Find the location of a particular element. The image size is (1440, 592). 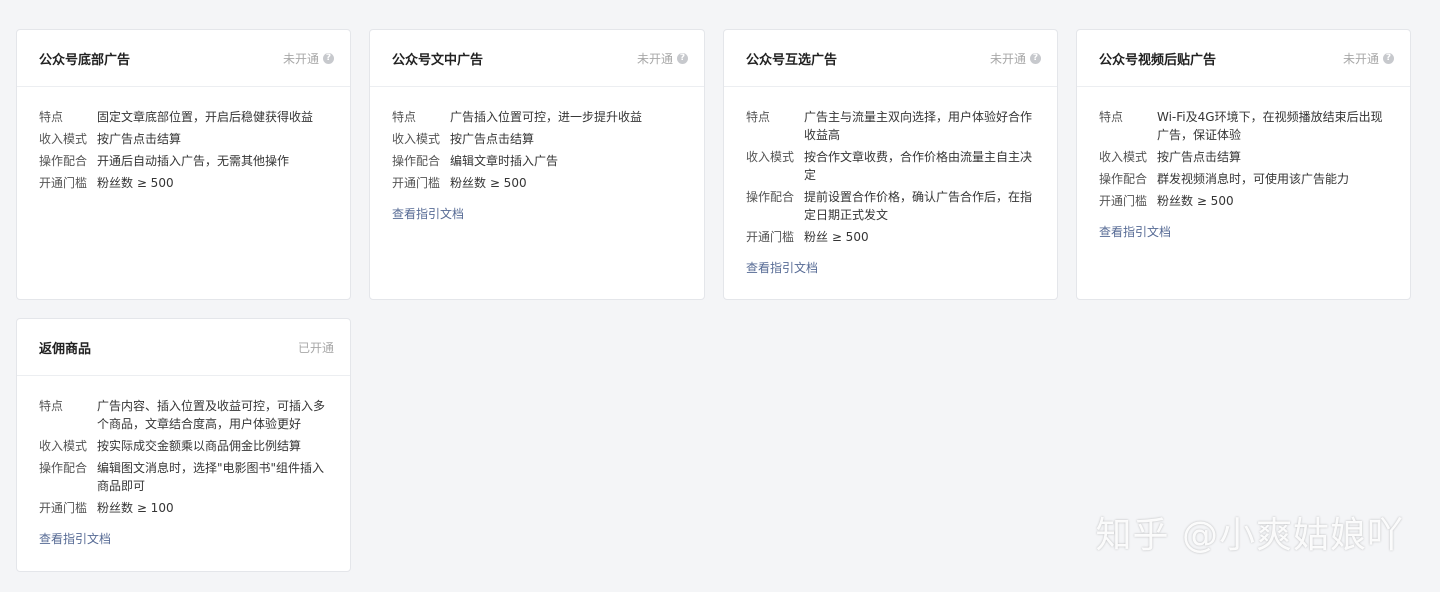

operation-row: 操作配合 提前设置合作价格，确认广告合作后，在指定日期正式发文 is located at coordinates (890, 206).